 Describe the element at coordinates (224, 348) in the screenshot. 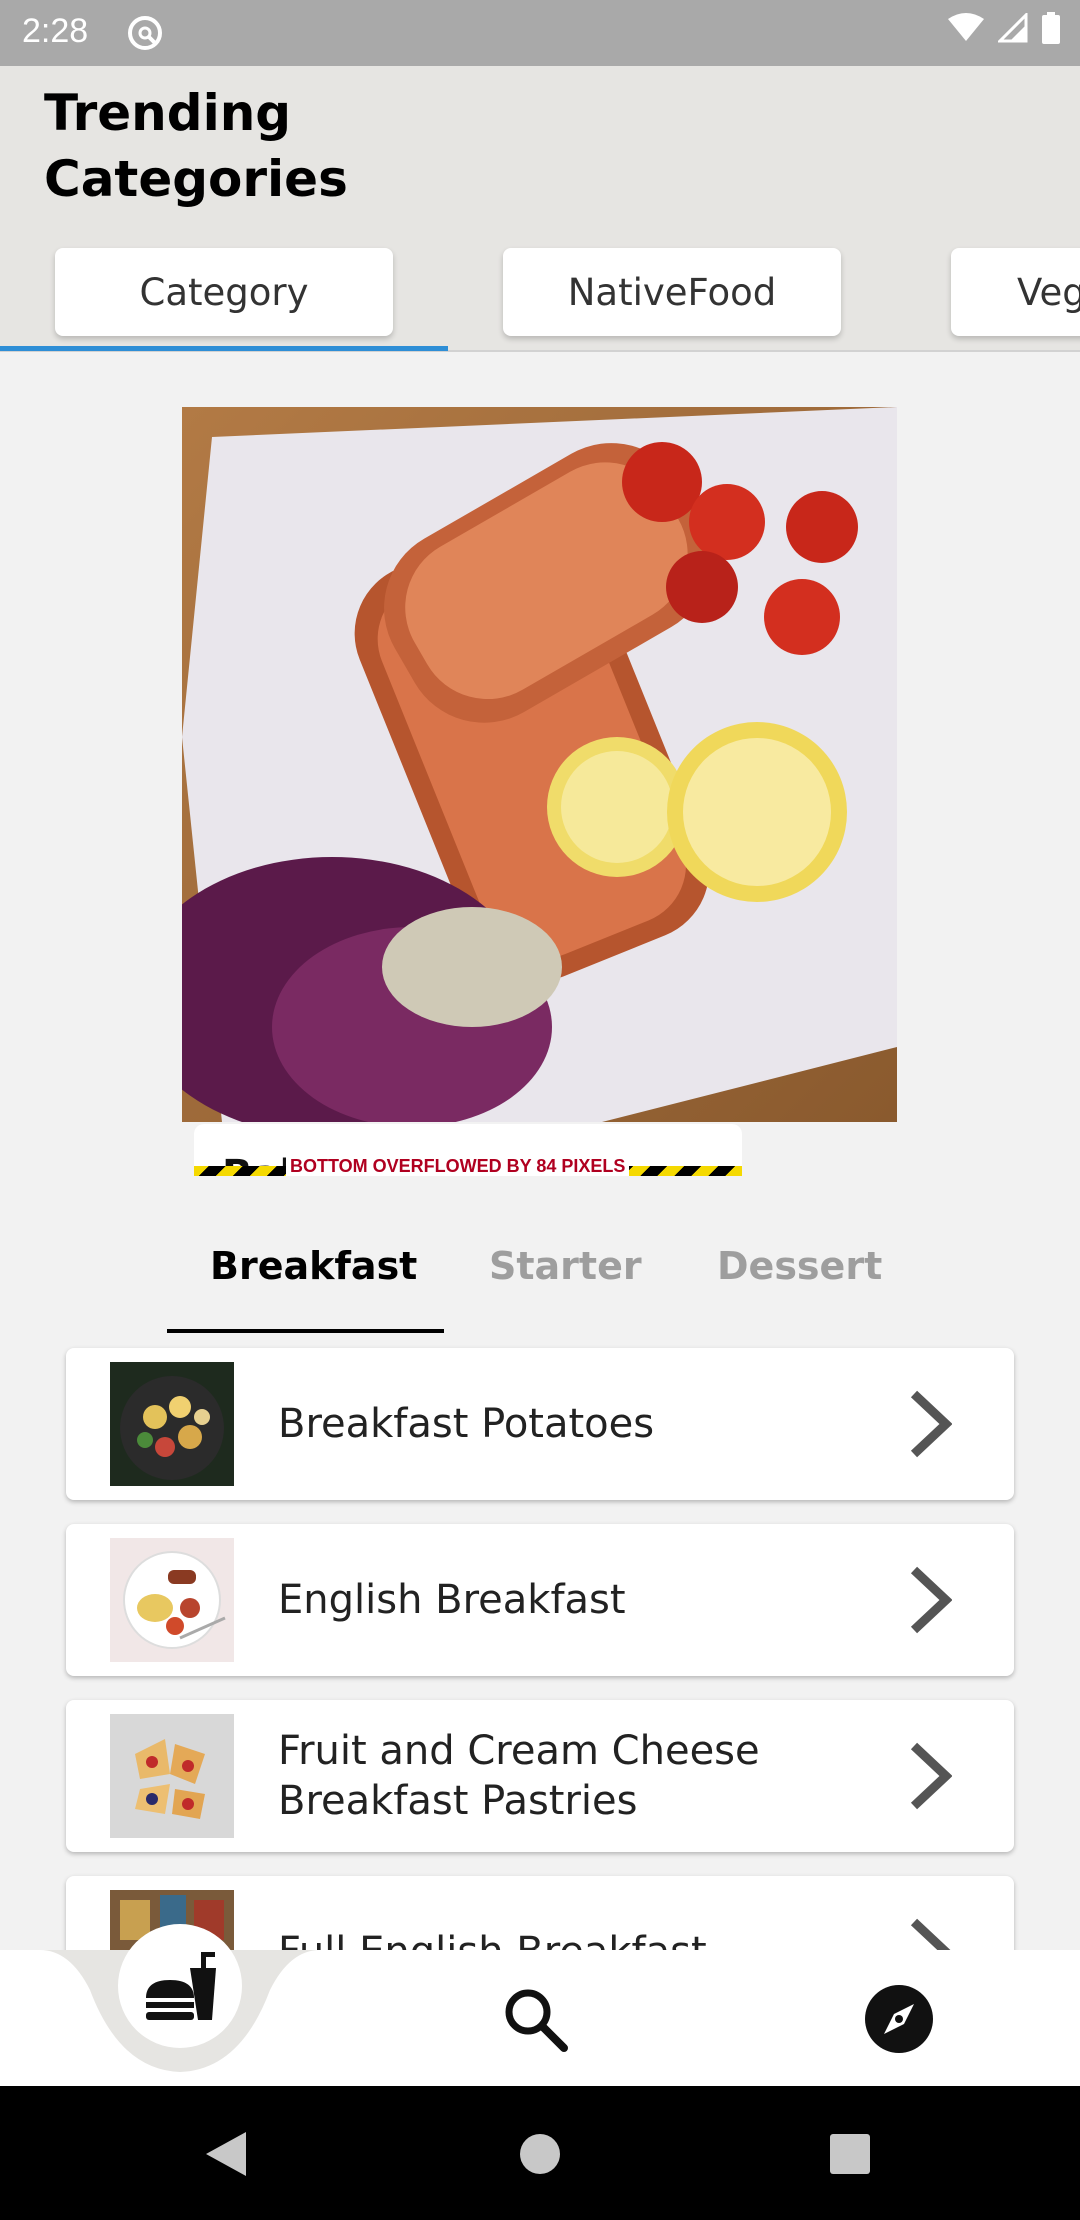

I see `tab-selected-indicator` at that location.